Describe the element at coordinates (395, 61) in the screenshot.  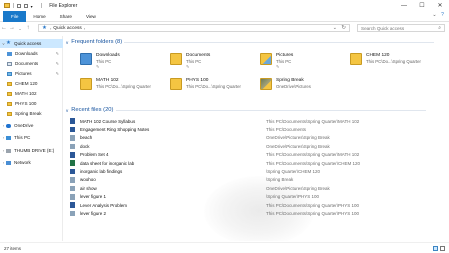
I see `folder-tile-chem-120: CHEM 120 This PC\Do...\Spring Quarter` at that location.